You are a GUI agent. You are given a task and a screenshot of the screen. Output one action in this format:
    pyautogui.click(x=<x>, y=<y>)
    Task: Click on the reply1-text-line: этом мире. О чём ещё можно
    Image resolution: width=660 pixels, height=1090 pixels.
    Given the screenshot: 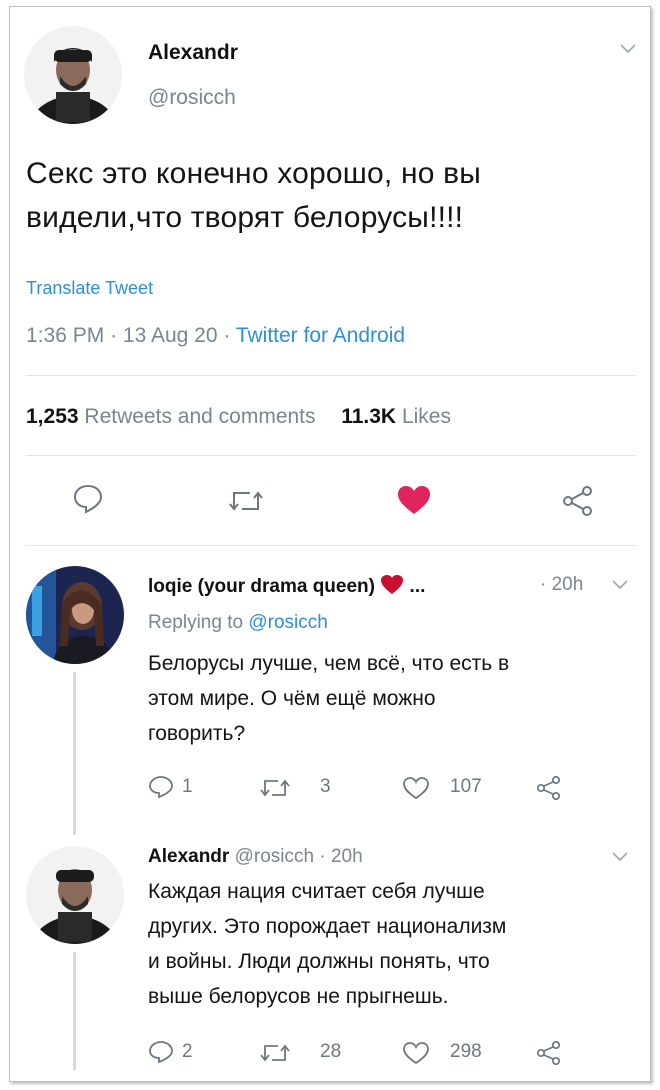 What is the action you would take?
    pyautogui.click(x=292, y=698)
    